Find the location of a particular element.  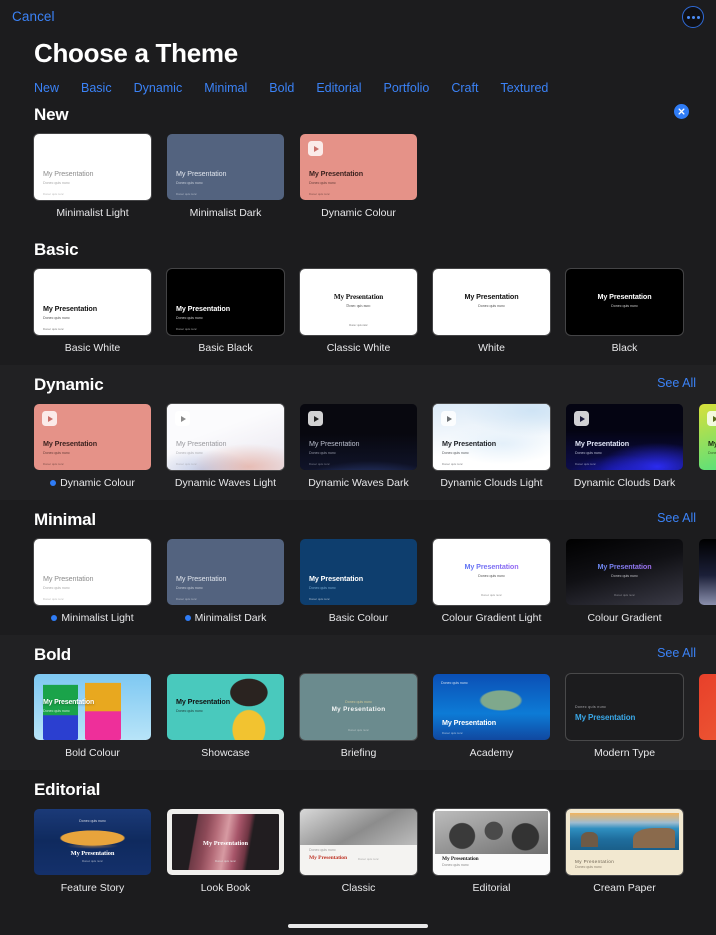

cancel-button: Cancel is located at coordinates (33, 16).